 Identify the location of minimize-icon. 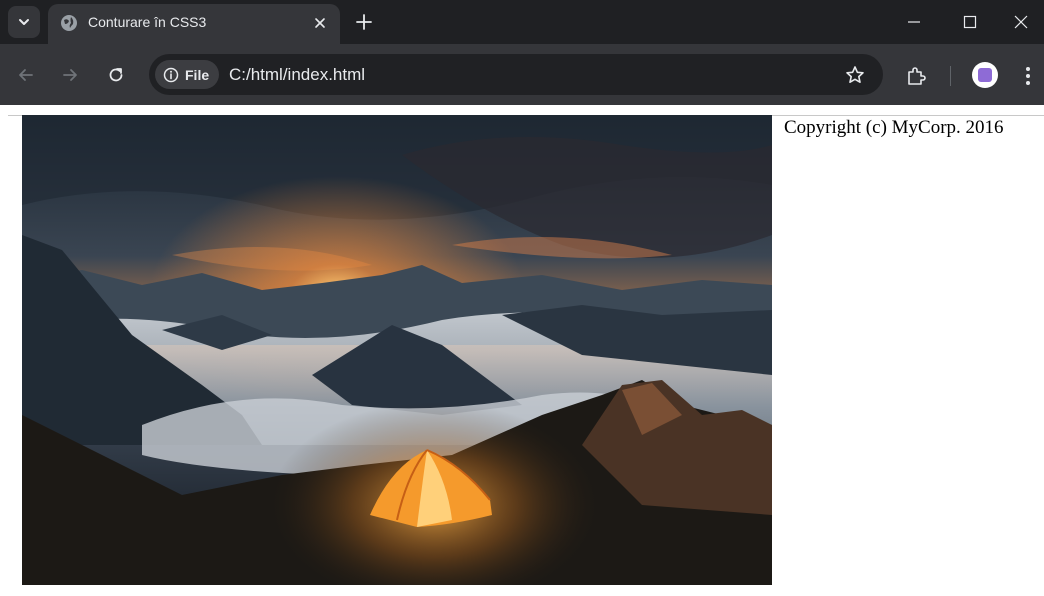
(914, 22).